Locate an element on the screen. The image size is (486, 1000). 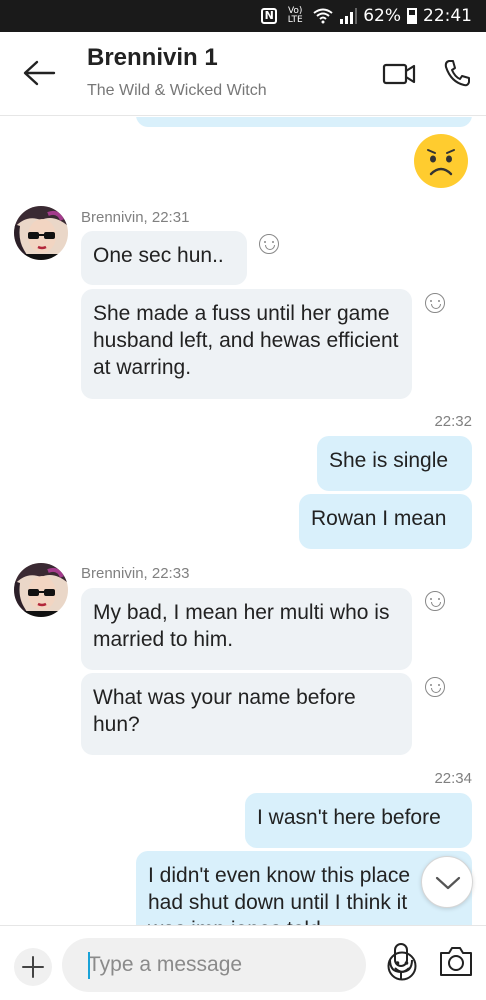
timestamp: 22:34 is located at coordinates (453, 778).